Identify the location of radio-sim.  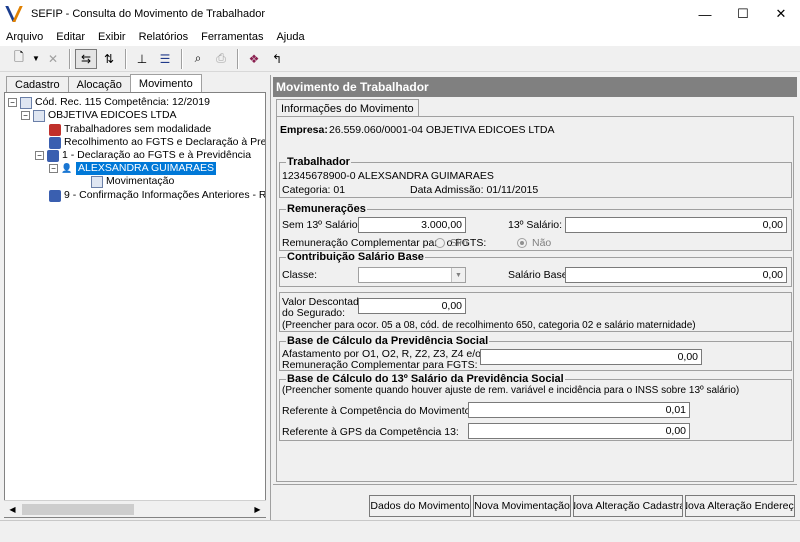
(440, 243).